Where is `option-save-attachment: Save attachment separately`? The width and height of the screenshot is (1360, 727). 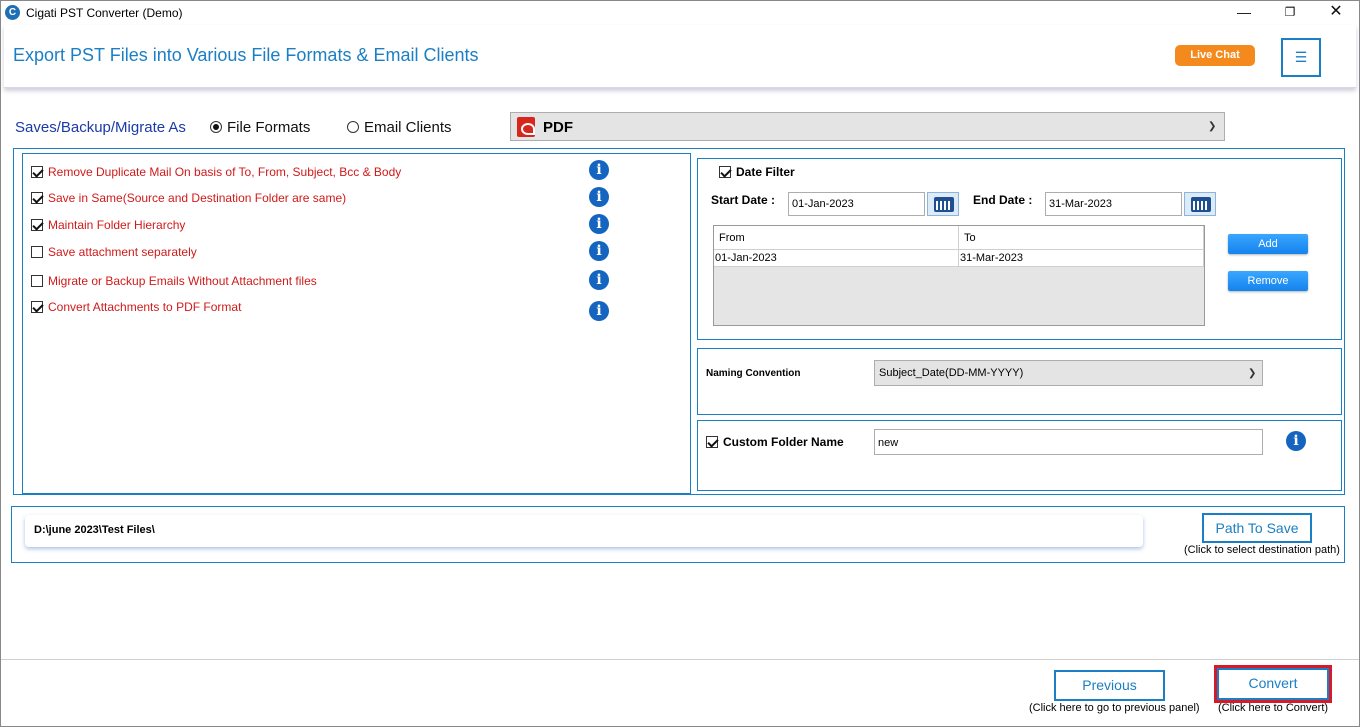
option-save-attachment: Save attachment separately is located at coordinates (114, 252).